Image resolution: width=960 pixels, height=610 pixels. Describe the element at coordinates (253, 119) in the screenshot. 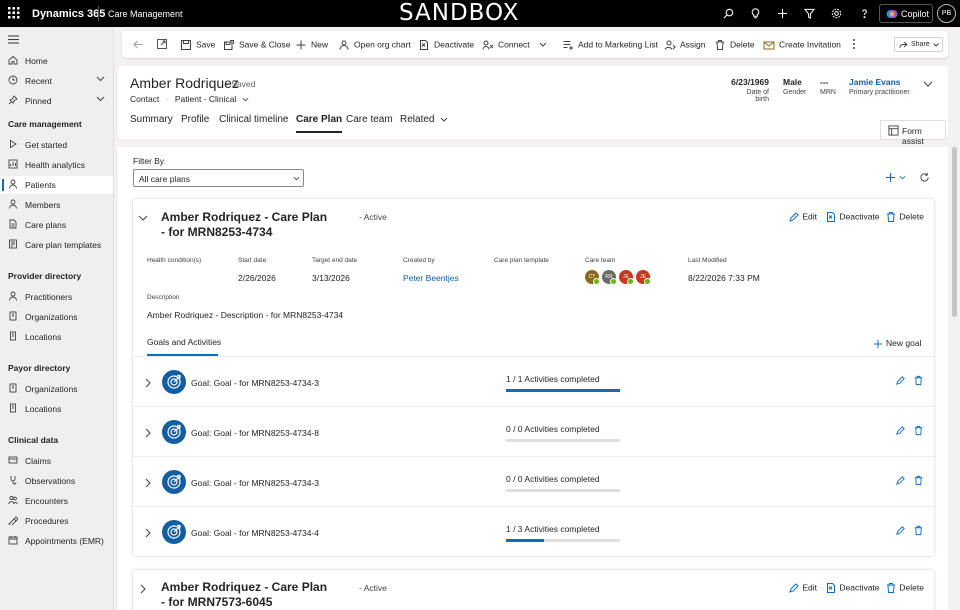

I see `tab-clinical-timeline: Clinical timeline` at that location.